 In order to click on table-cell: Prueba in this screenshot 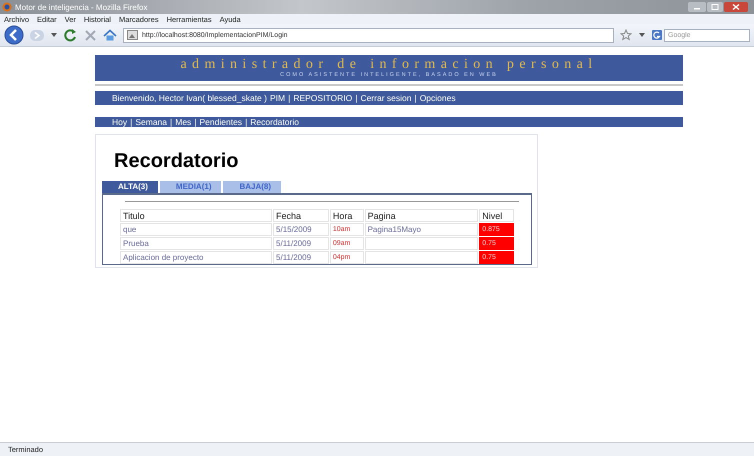, I will do `click(196, 243)`.